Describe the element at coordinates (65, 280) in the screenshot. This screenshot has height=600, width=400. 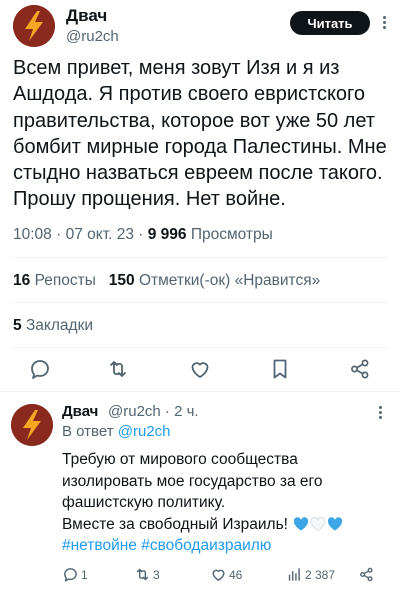
I see `reposts-label: Репосты` at that location.